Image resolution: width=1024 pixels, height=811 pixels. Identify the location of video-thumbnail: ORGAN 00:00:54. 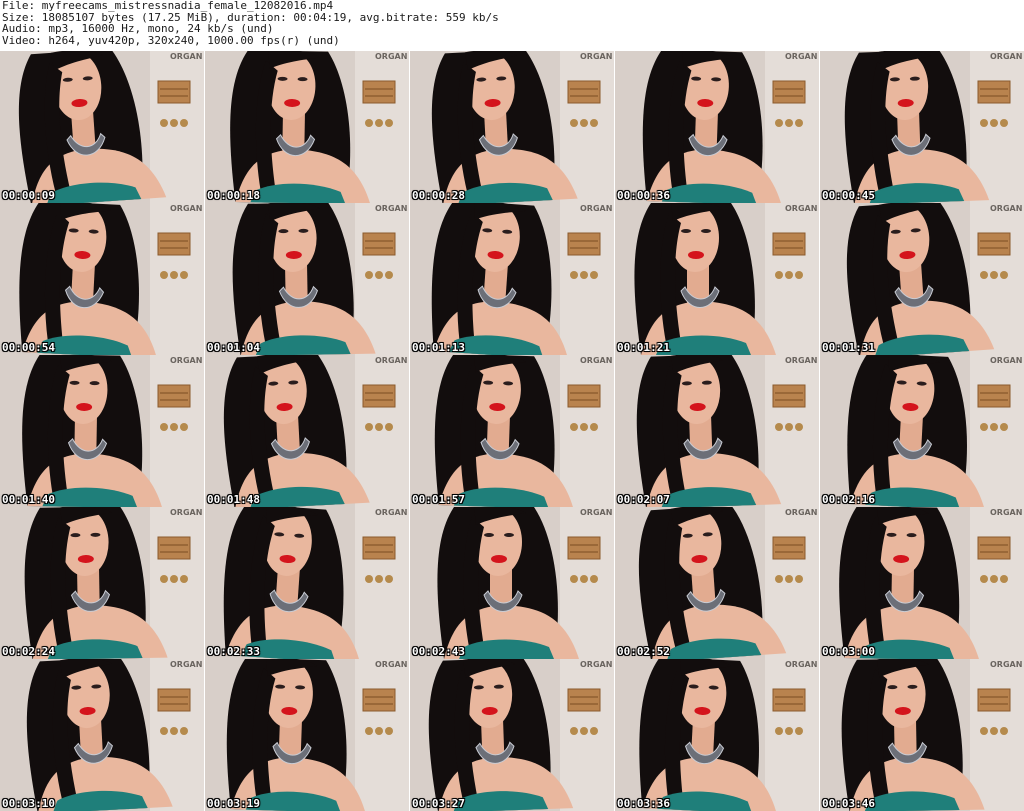
(102, 279).